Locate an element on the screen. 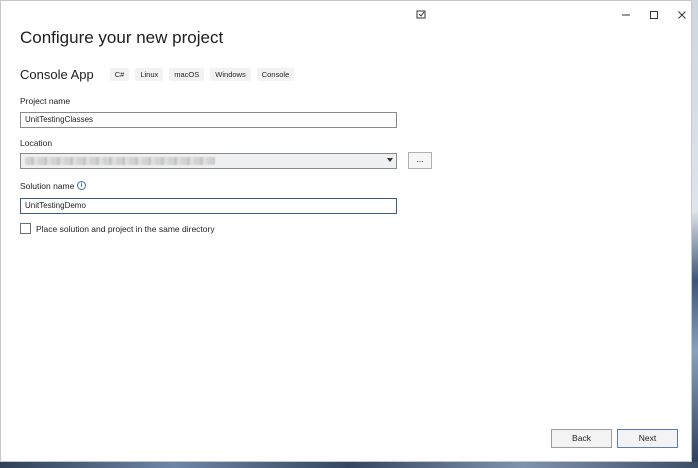 This screenshot has width=698, height=468. solution-name-label: Solution name is located at coordinates (47, 186).